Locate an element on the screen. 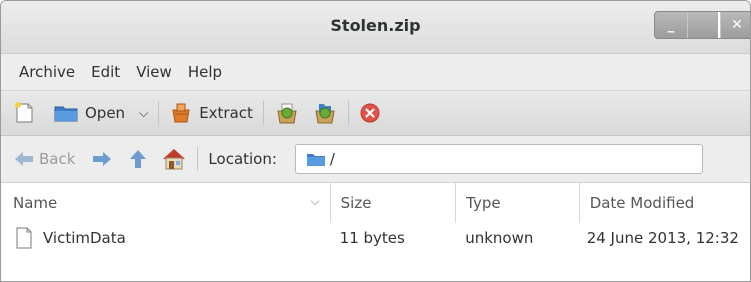  stop-icon is located at coordinates (370, 113).